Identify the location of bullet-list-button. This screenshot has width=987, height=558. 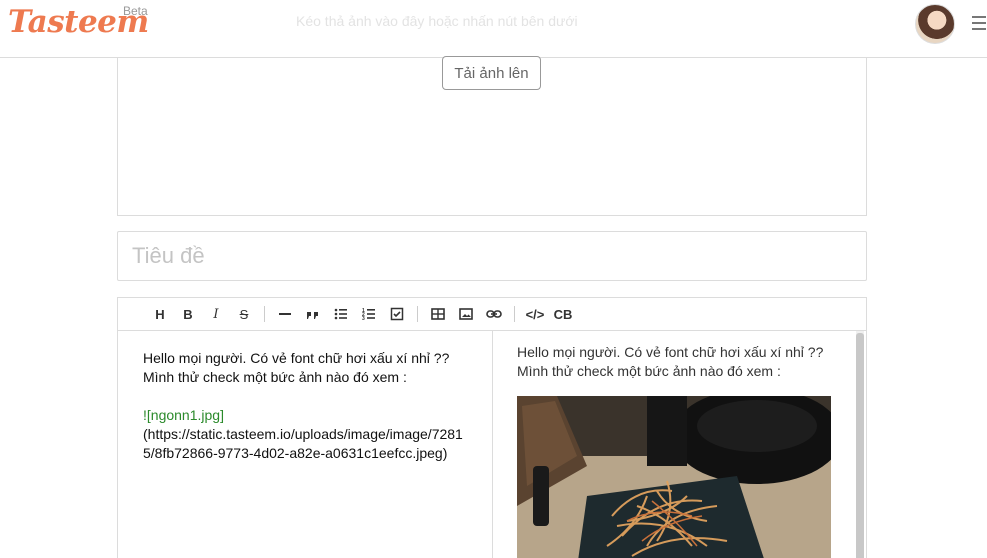
(341, 314).